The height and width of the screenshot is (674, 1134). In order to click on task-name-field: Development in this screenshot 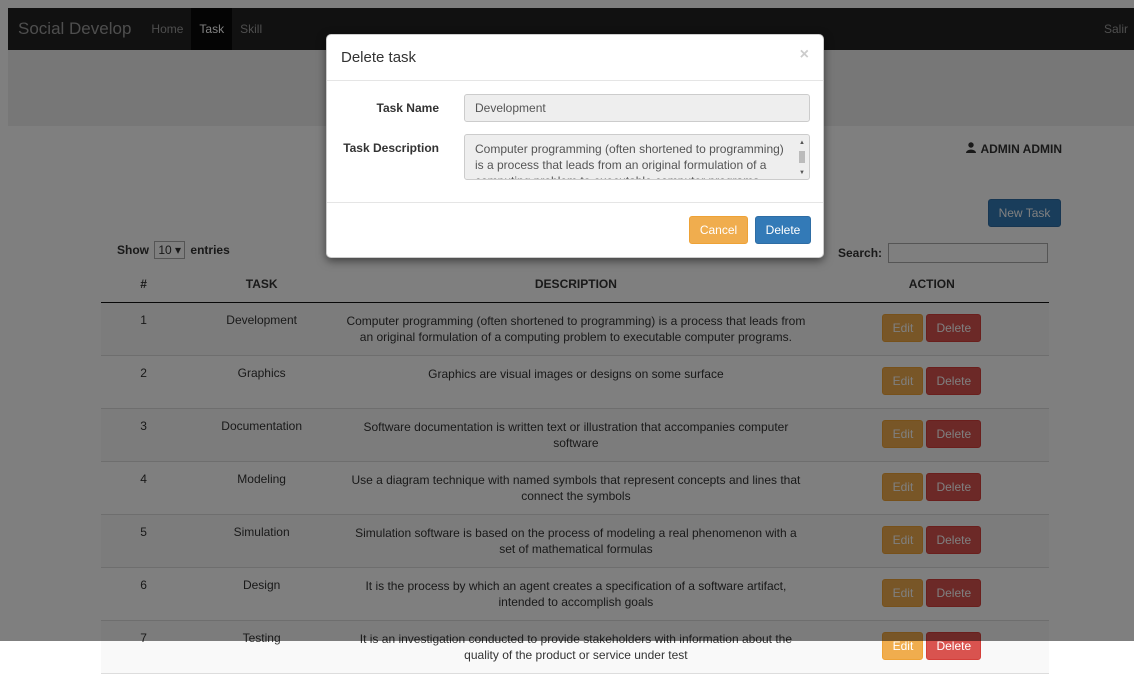, I will do `click(637, 108)`.